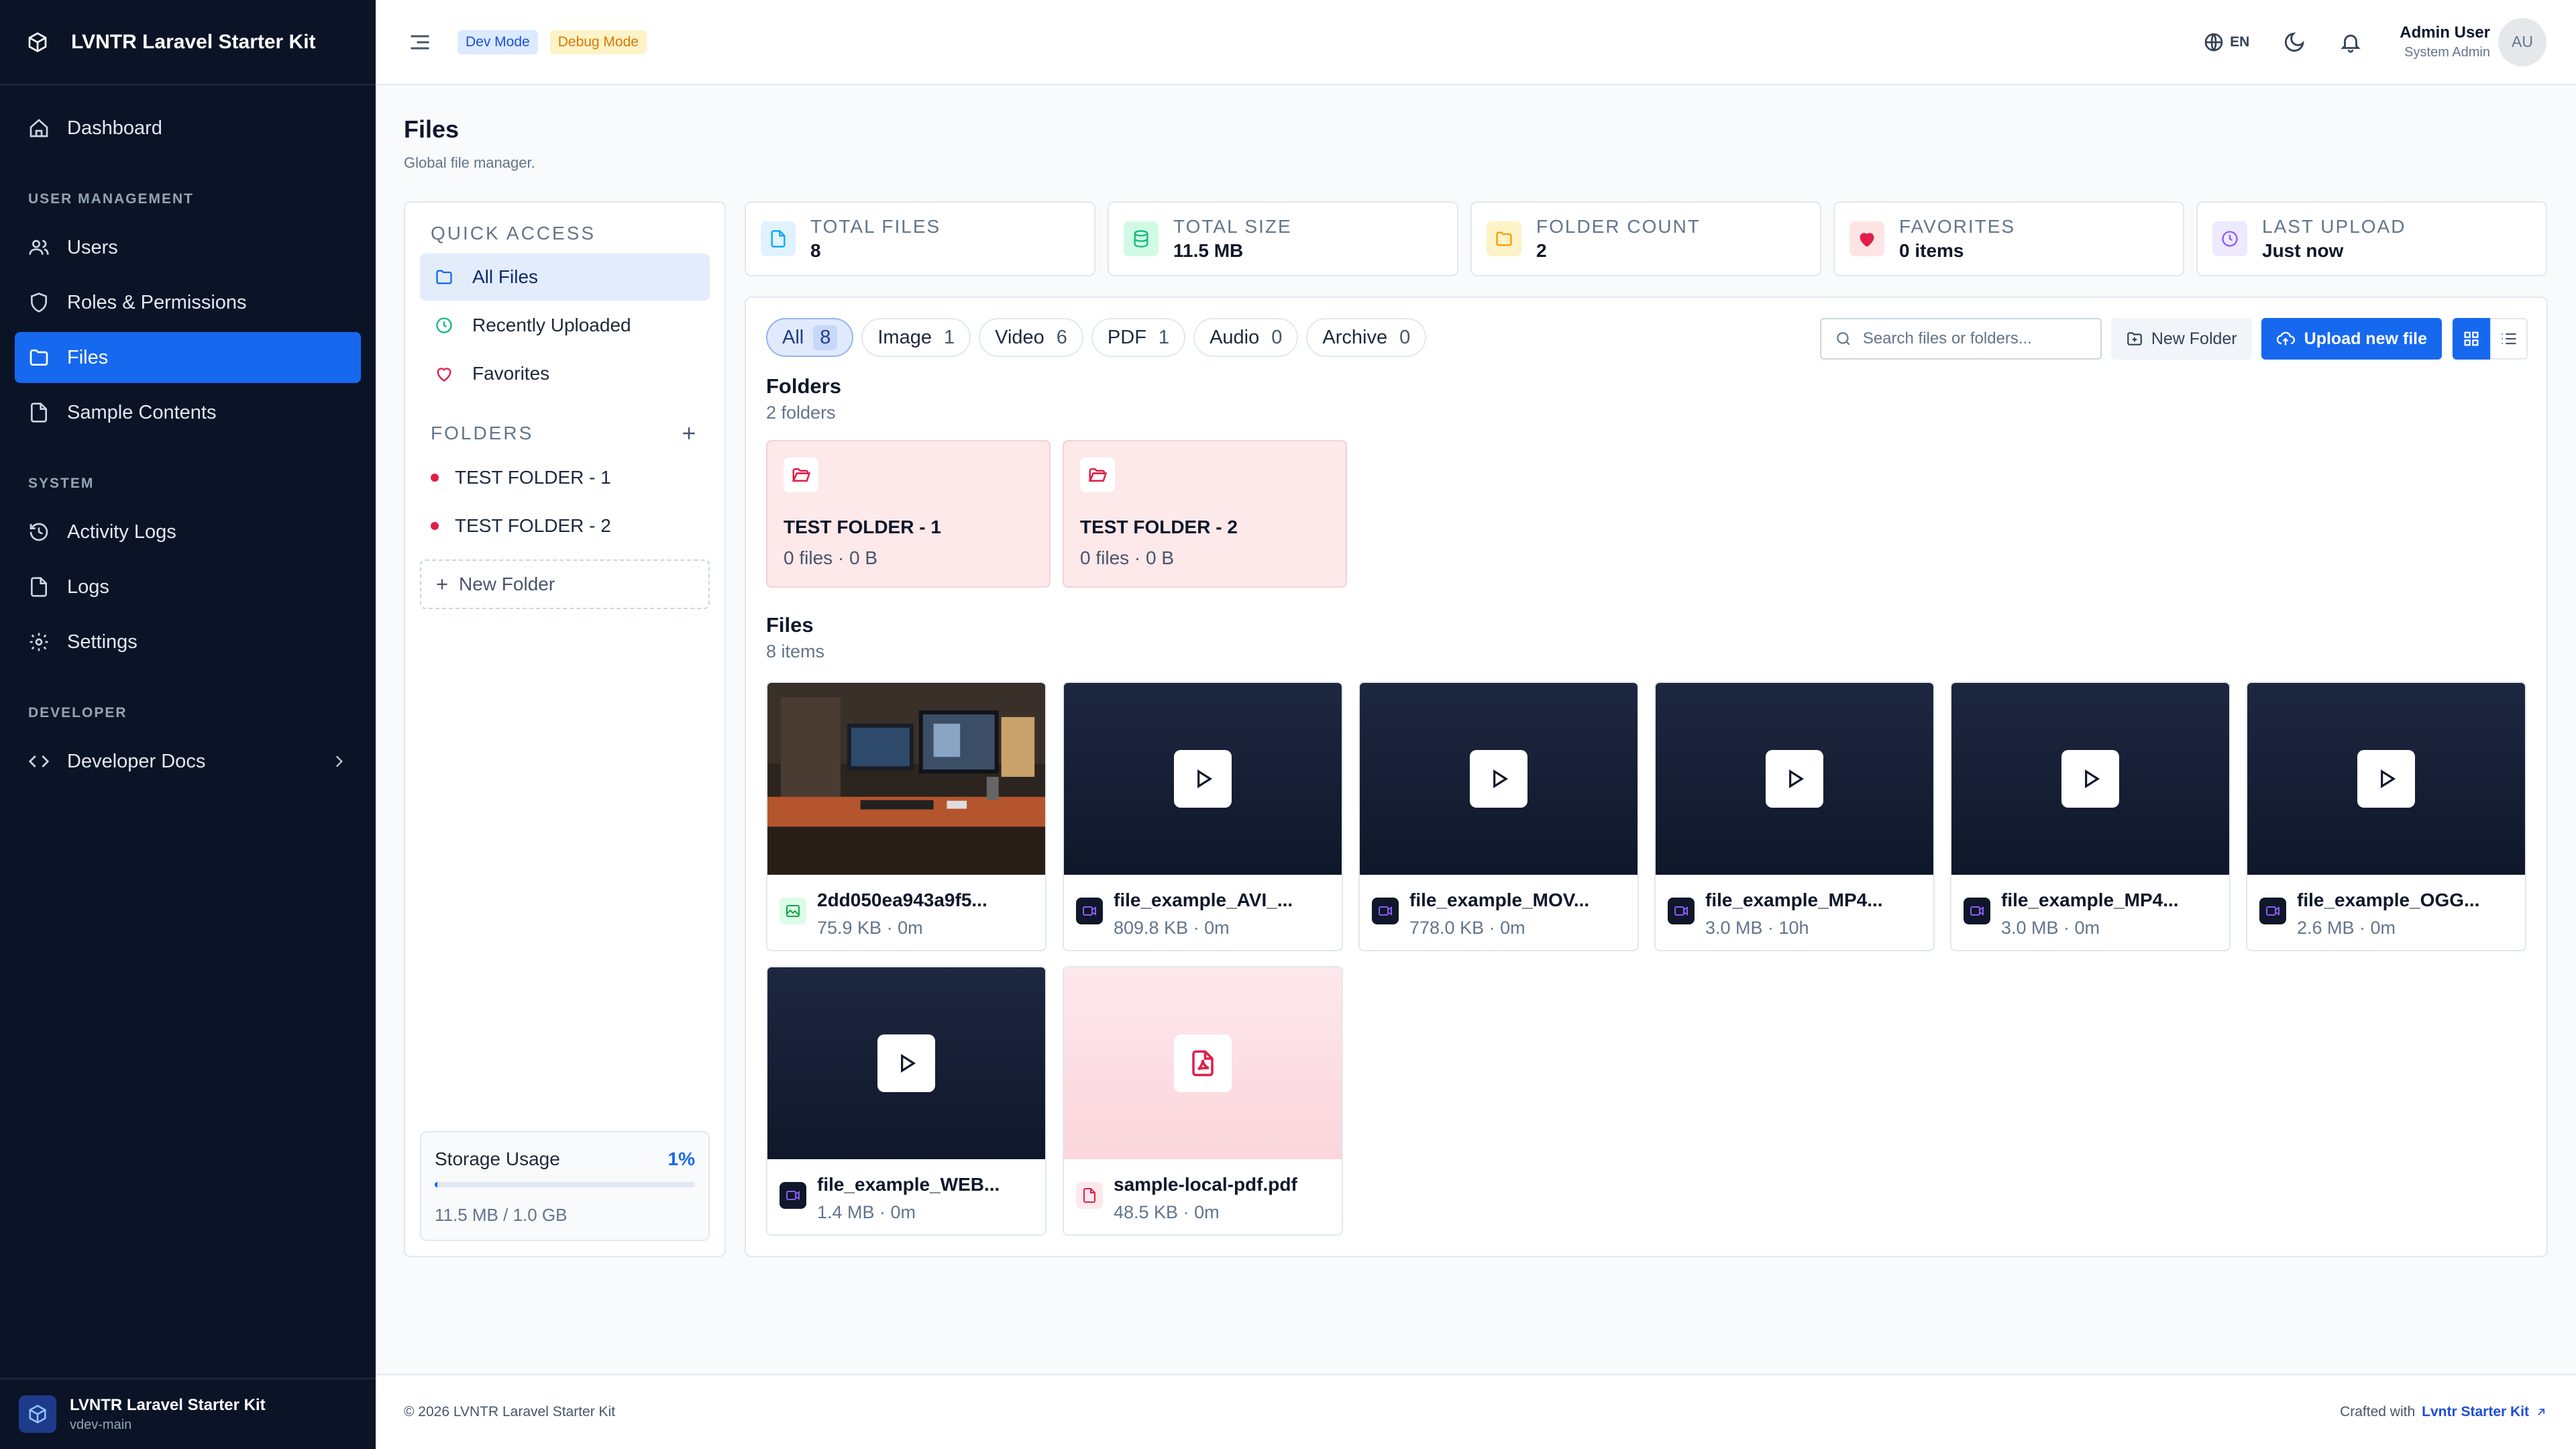  What do you see at coordinates (188, 412) in the screenshot?
I see `sidebar-item-sample-contents: Sample Contents` at bounding box center [188, 412].